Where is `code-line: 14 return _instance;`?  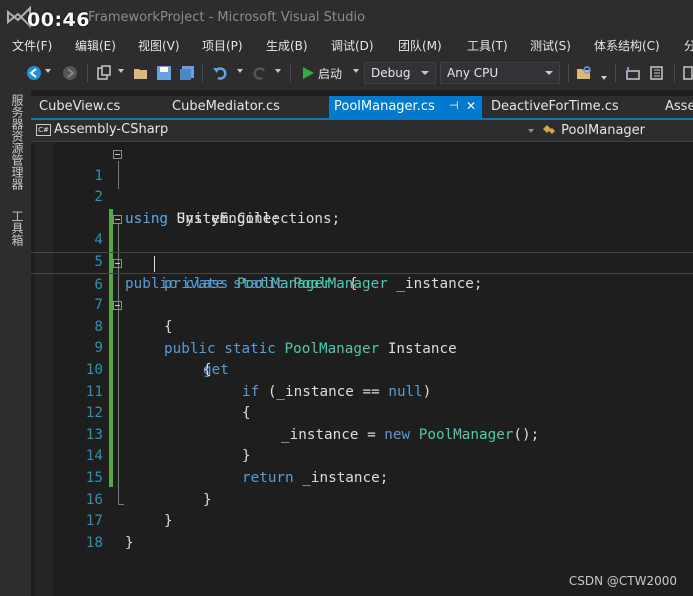
code-line: 14 return _instance; is located at coordinates (362, 455).